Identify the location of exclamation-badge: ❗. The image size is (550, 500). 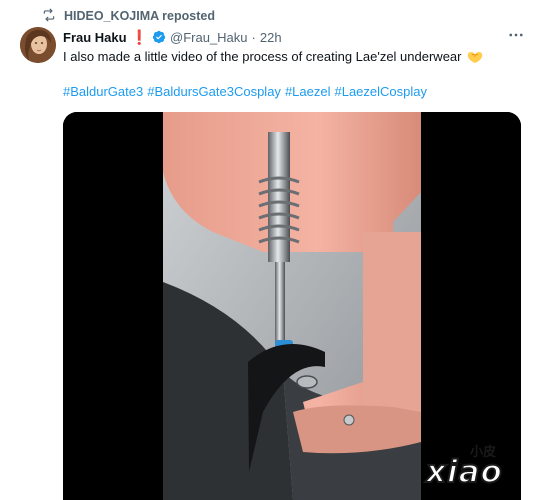
(139, 36).